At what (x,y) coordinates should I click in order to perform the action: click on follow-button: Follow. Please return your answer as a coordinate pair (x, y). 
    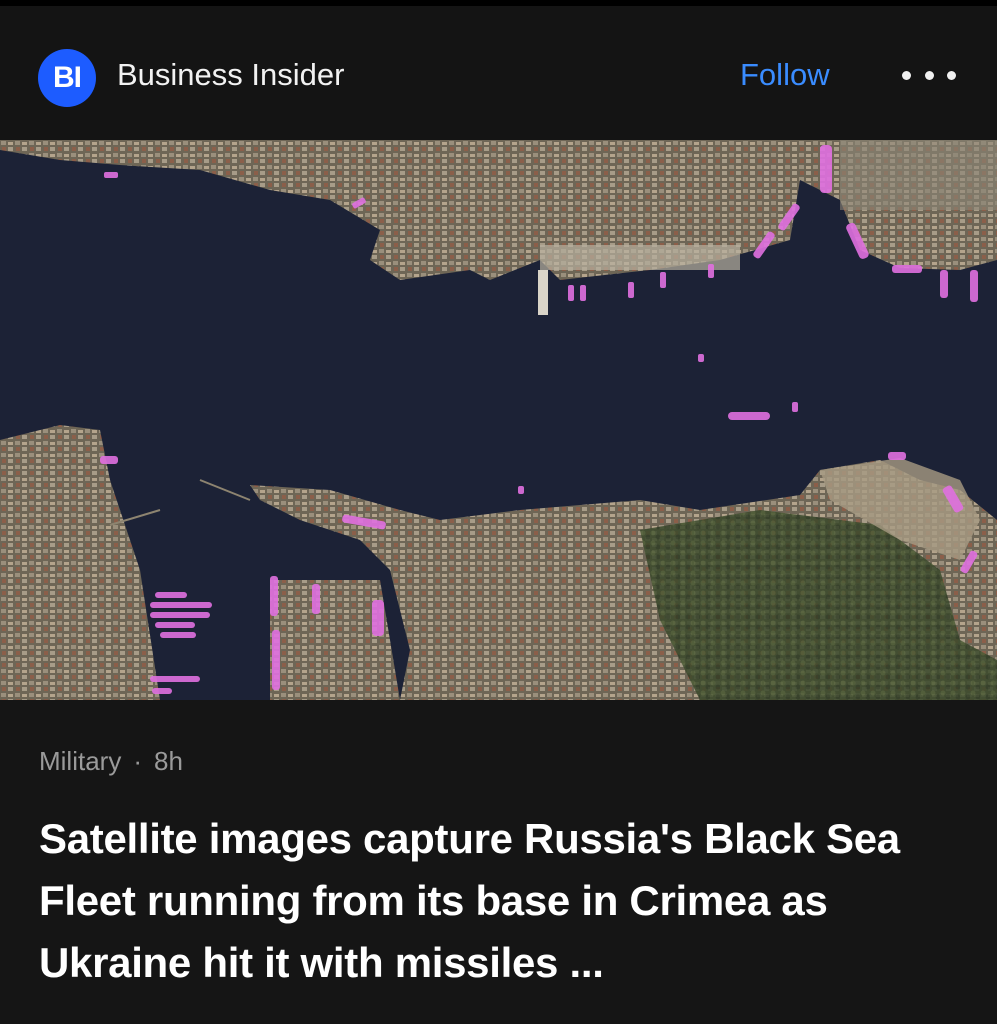
    Looking at the image, I should click on (785, 75).